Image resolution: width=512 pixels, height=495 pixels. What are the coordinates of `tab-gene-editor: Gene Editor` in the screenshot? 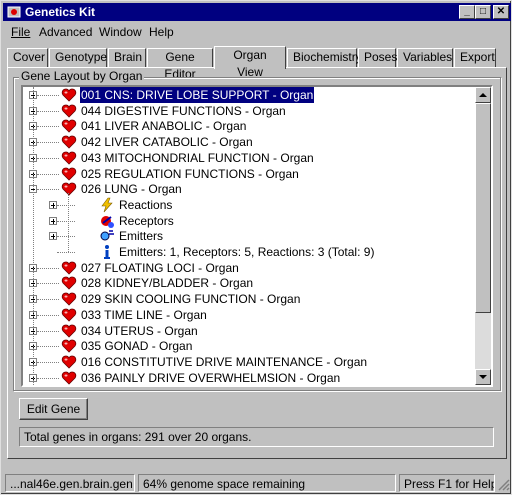 It's located at (180, 64).